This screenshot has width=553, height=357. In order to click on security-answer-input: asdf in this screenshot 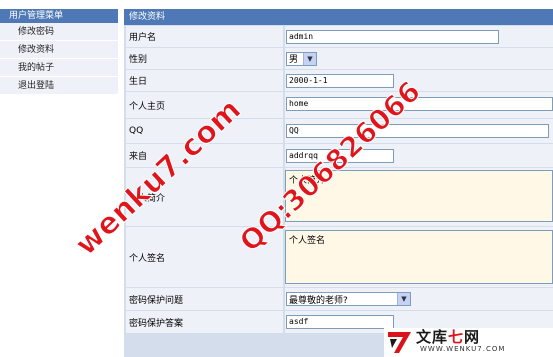, I will do `click(340, 322)`.